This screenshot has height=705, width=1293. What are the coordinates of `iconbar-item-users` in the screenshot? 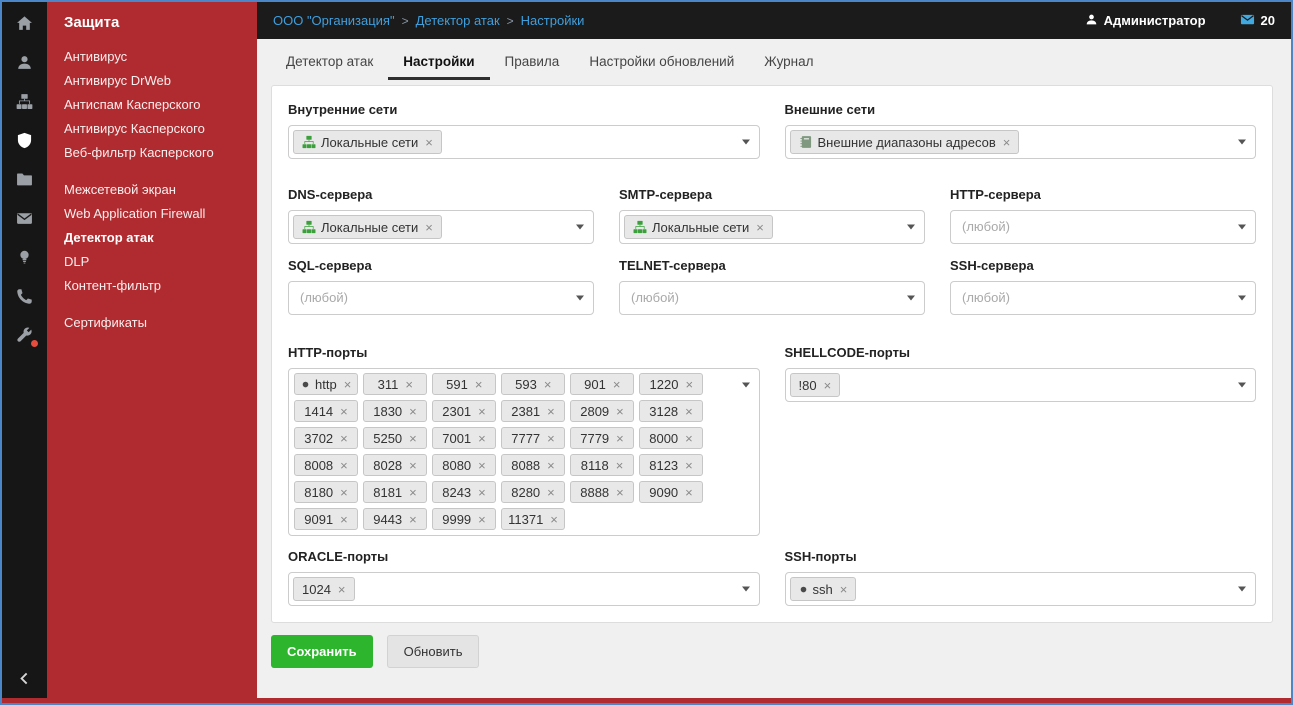 It's located at (24, 62).